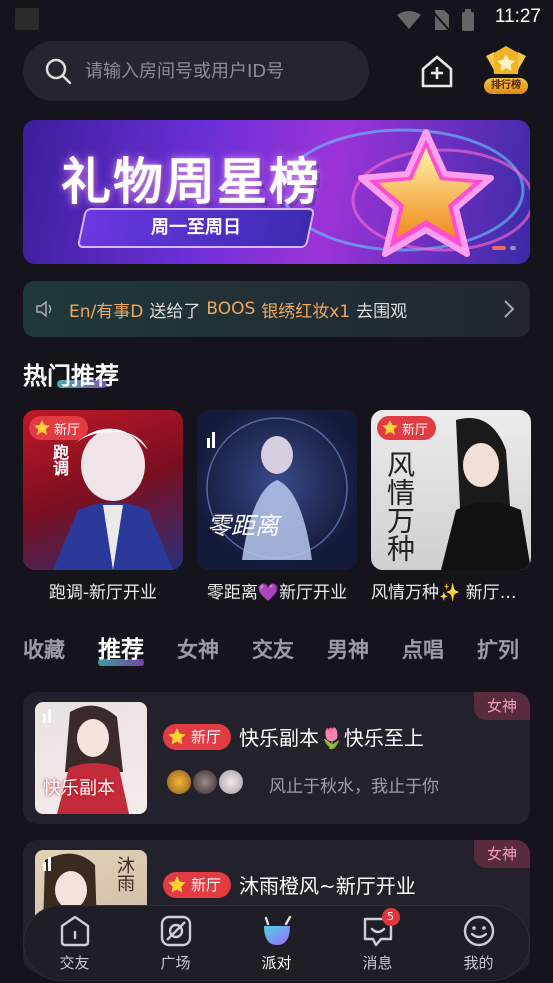 The image size is (553, 983). Describe the element at coordinates (124, 874) in the screenshot. I see `cover-text: 沐雨` at that location.